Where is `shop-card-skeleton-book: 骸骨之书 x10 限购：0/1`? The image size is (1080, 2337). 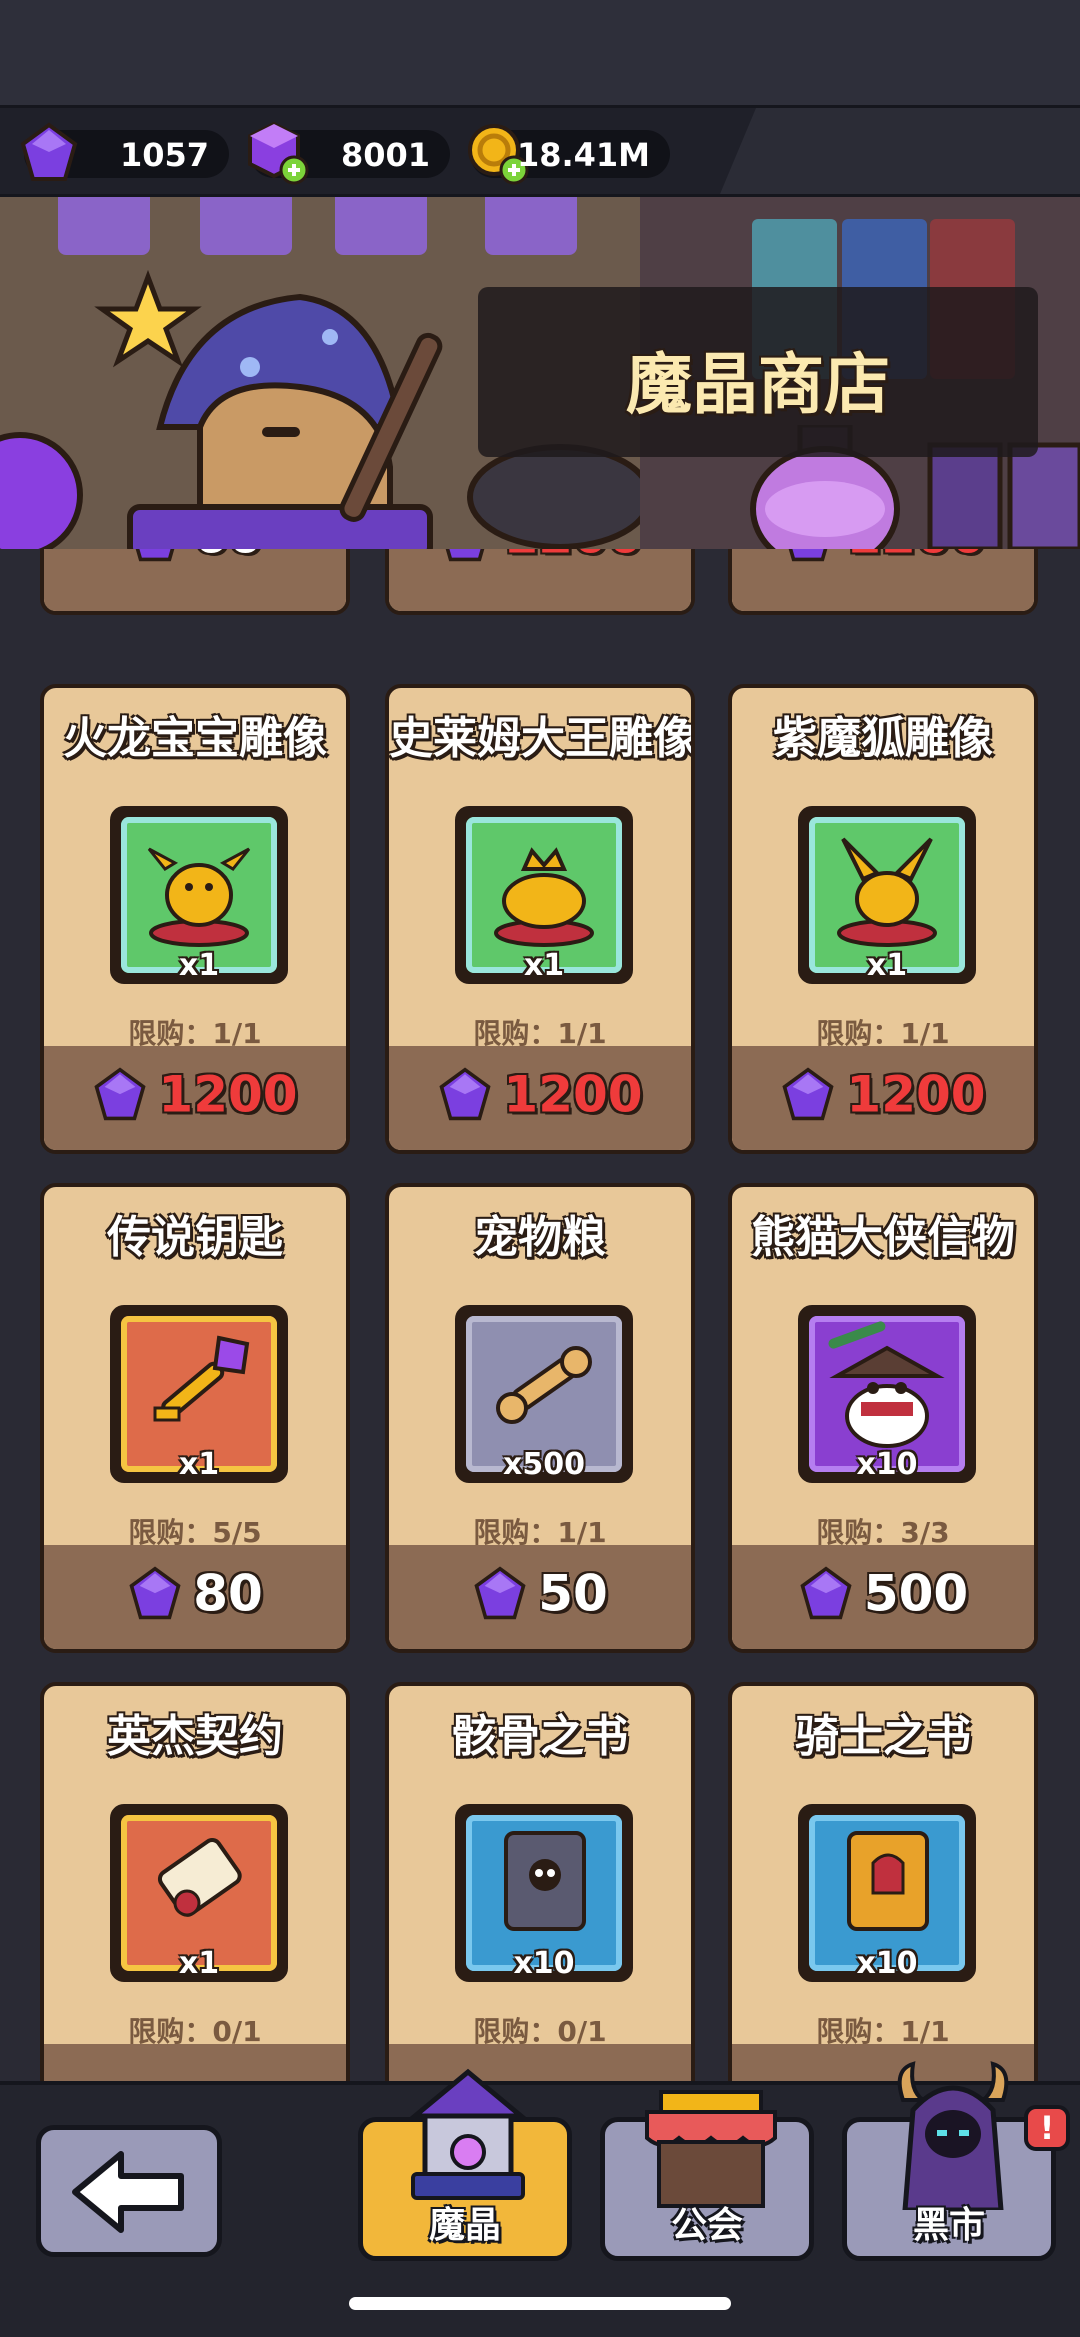
shop-card-skeleton-book: 骸骨之书 x10 限购：0/1 is located at coordinates (540, 1881).